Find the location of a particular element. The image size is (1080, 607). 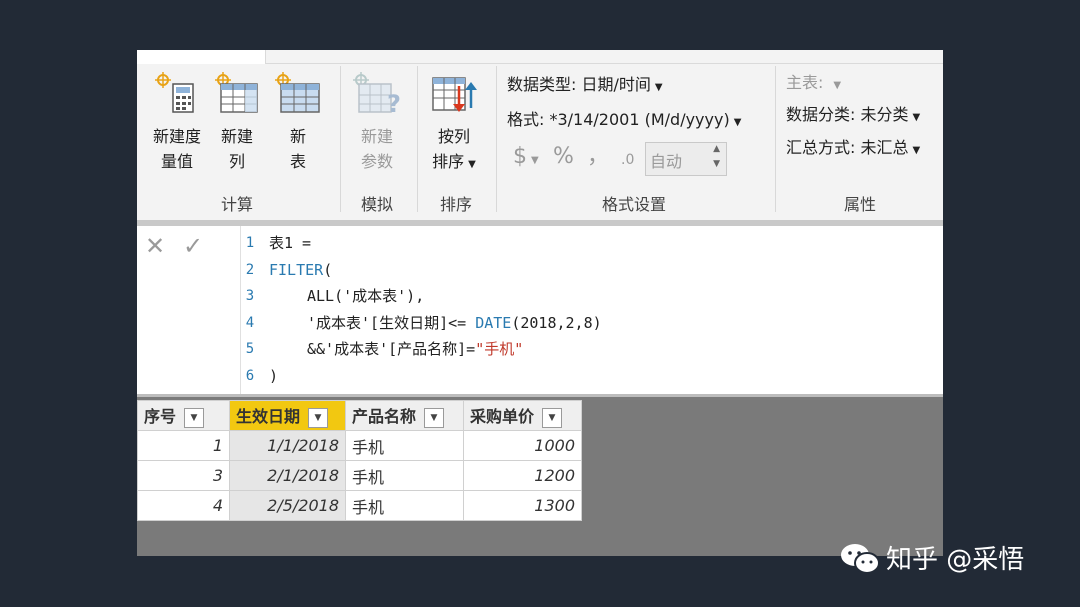

new-column-button: 新建 列 is located at coordinates (237, 127).